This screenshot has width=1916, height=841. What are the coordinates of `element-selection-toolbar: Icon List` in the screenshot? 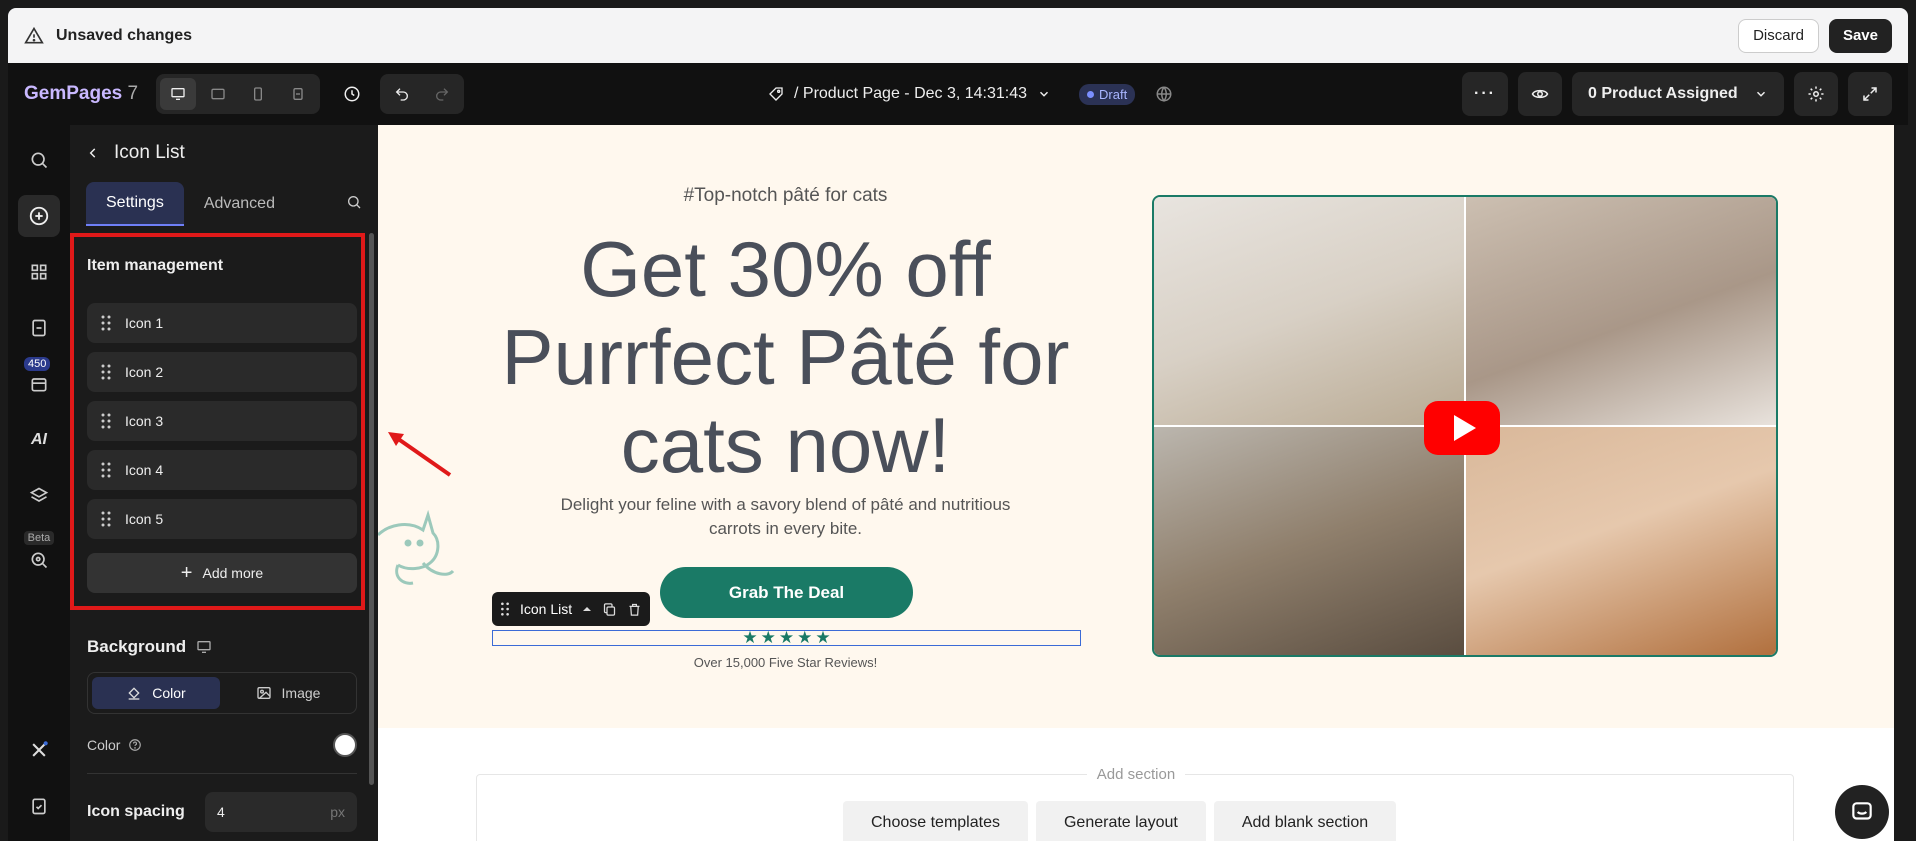 It's located at (571, 609).